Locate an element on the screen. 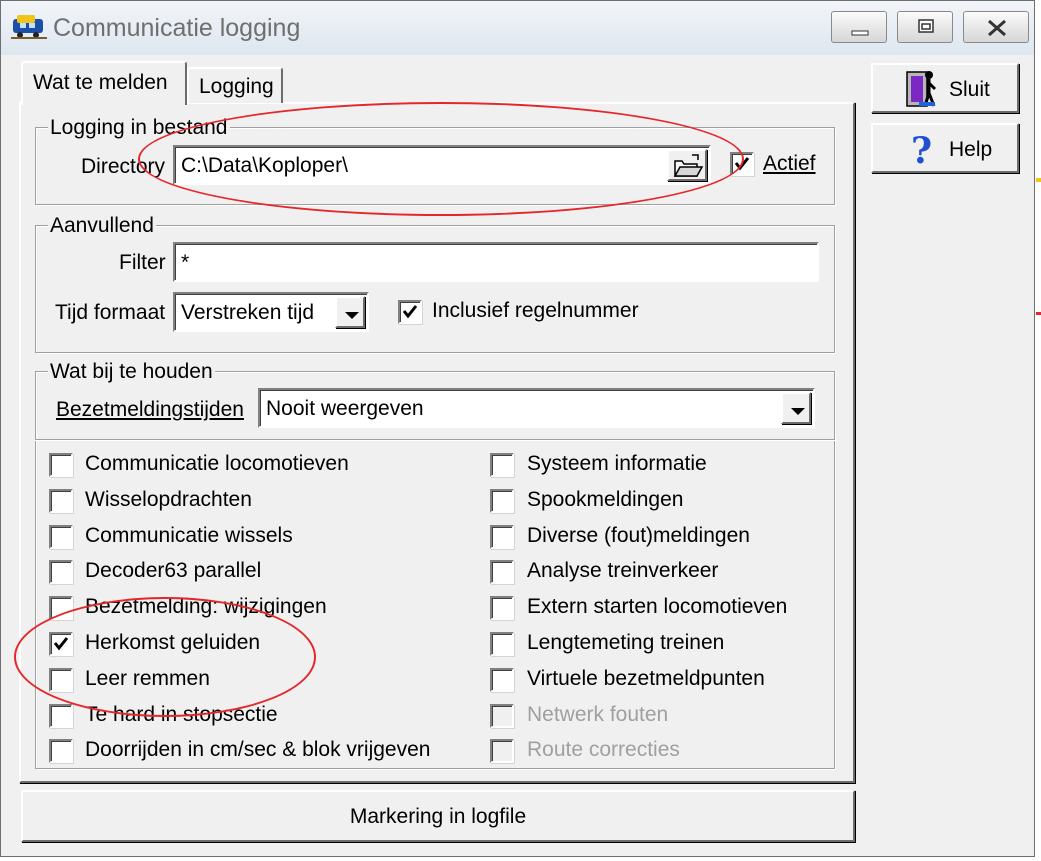 This screenshot has width=1041, height=861. inclusief-regelnummer-label: Inclusief regelnummer is located at coordinates (535, 311).